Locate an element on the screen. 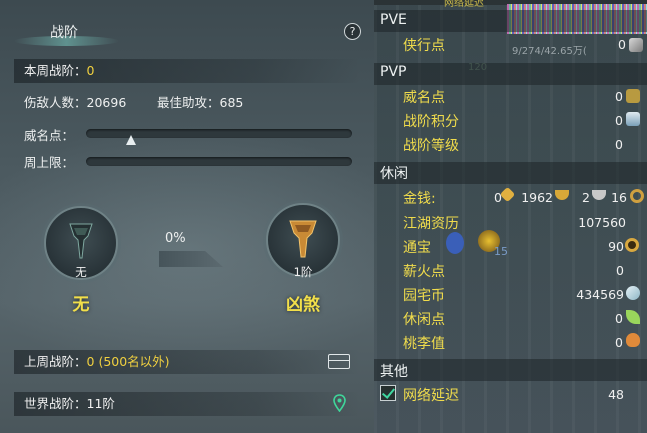 This screenshot has width=647, height=433. next-badge-name: 凶煞 is located at coordinates (303, 305).